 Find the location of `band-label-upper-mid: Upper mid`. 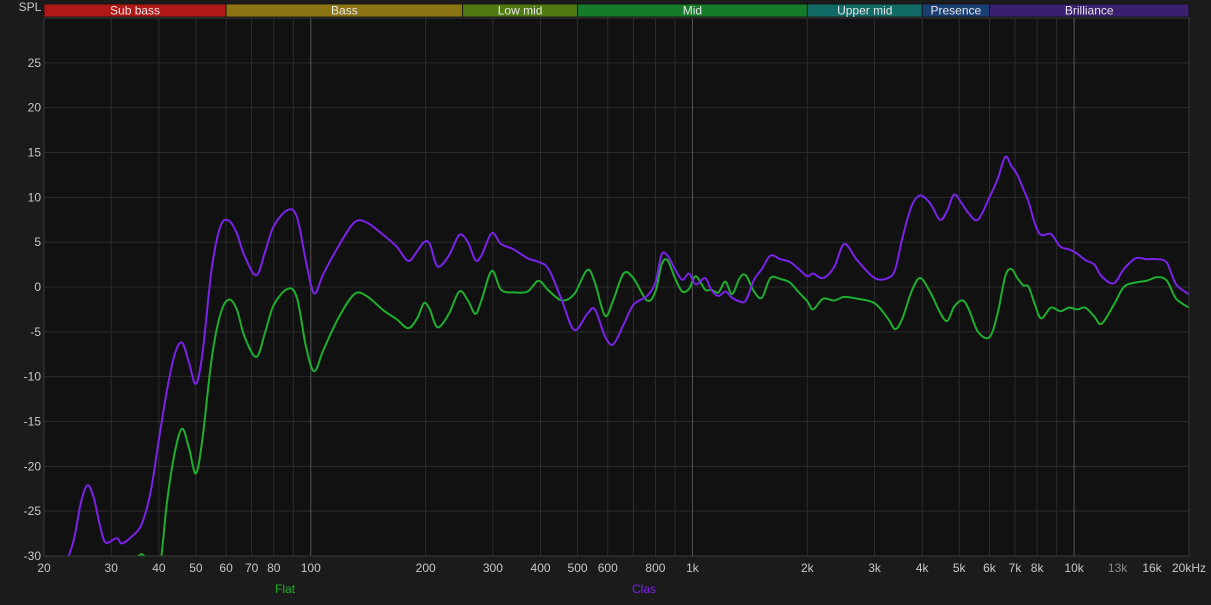

band-label-upper-mid: Upper mid is located at coordinates (864, 11).